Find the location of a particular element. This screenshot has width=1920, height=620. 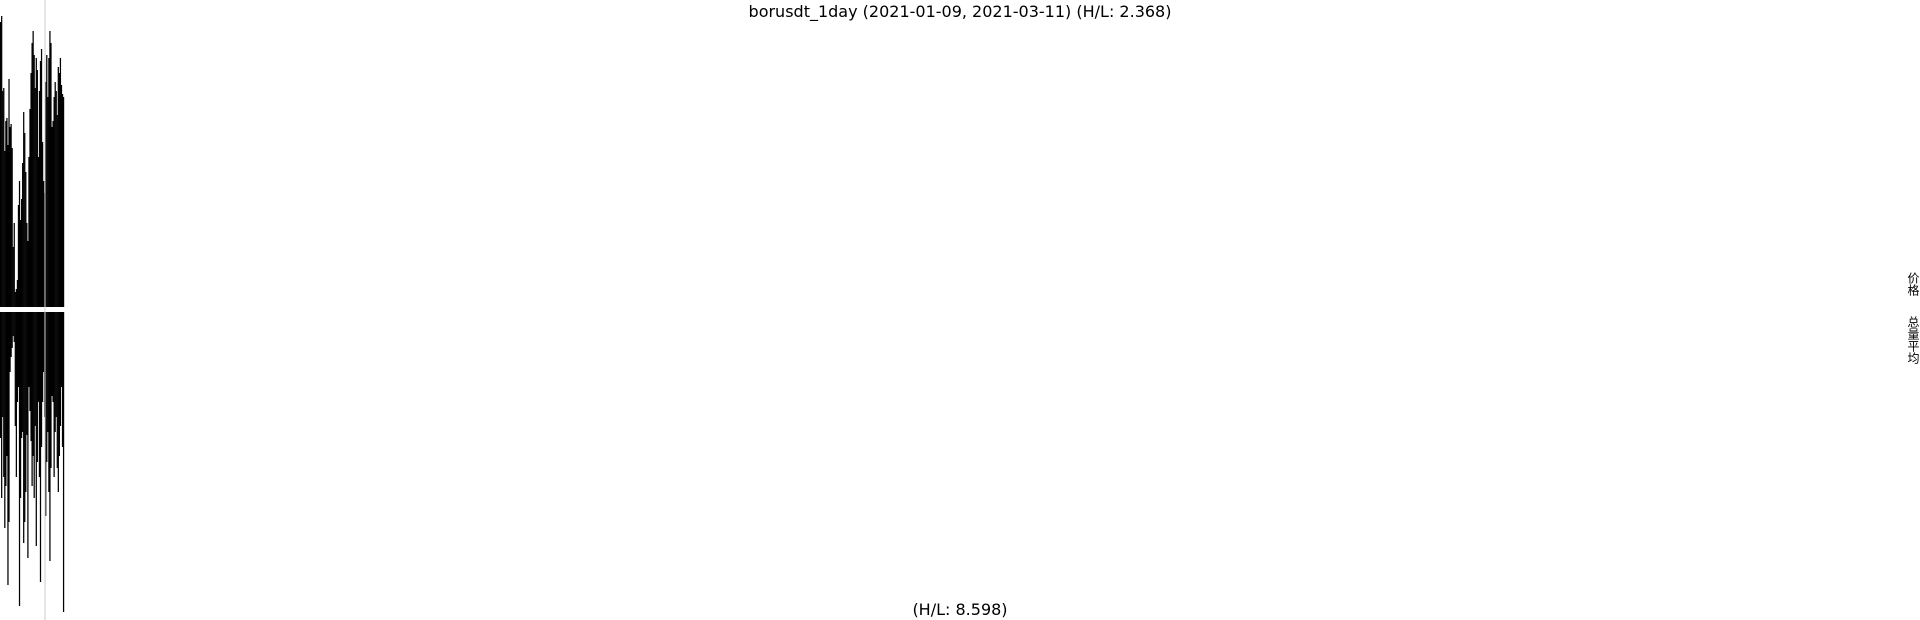

price-bar is located at coordinates (63, 202).